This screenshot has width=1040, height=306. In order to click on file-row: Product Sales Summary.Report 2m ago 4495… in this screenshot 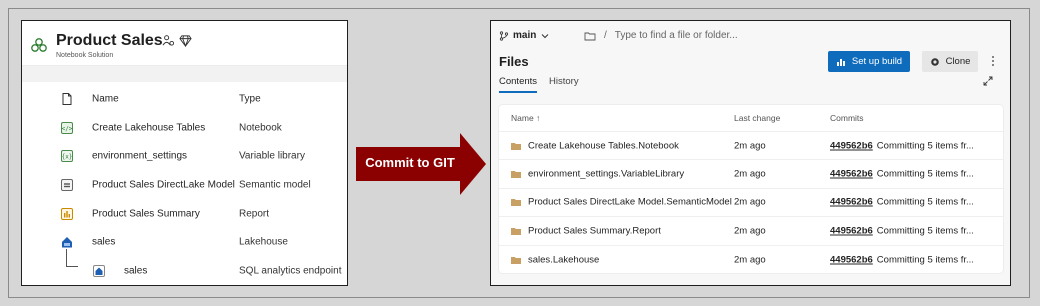, I will do `click(751, 231)`.